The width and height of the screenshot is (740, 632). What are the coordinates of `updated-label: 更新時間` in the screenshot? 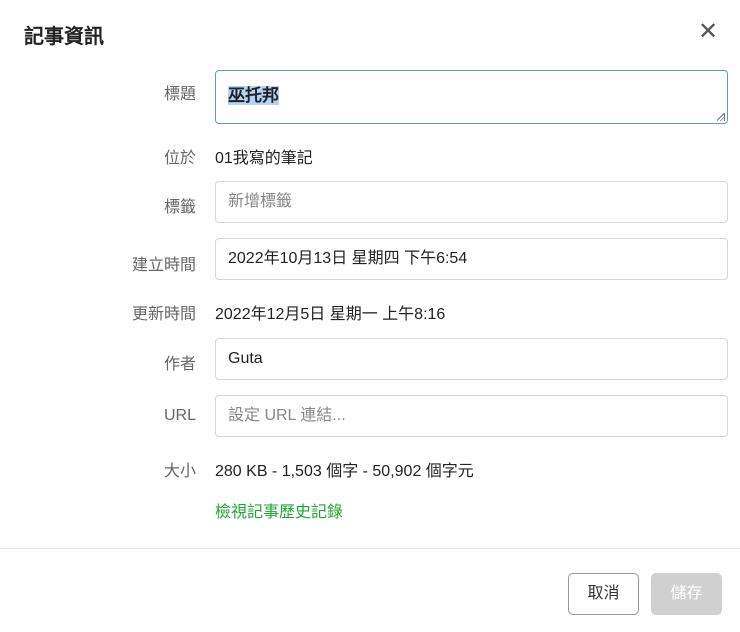 It's located at (163, 314).